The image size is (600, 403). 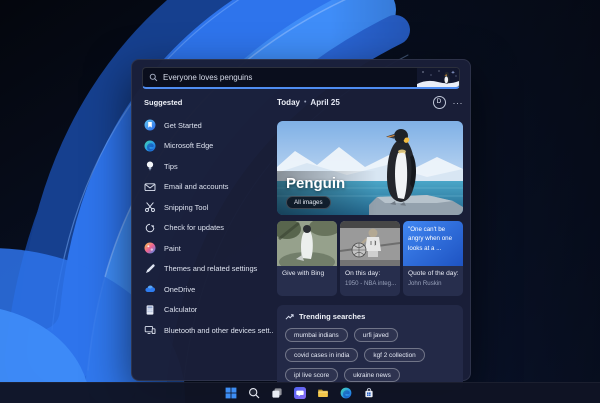 What do you see at coordinates (290, 77) in the screenshot?
I see `search-input` at bounding box center [290, 77].